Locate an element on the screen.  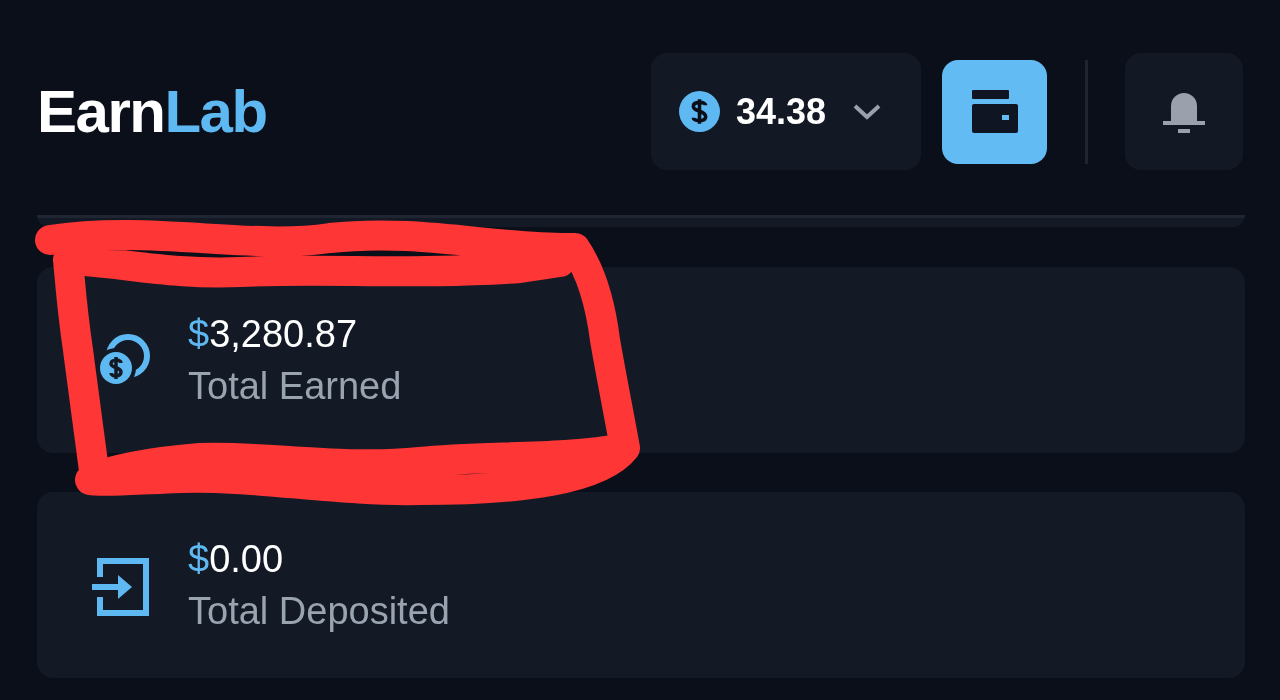
balance-dropdown: 34.38 is located at coordinates (786, 111).